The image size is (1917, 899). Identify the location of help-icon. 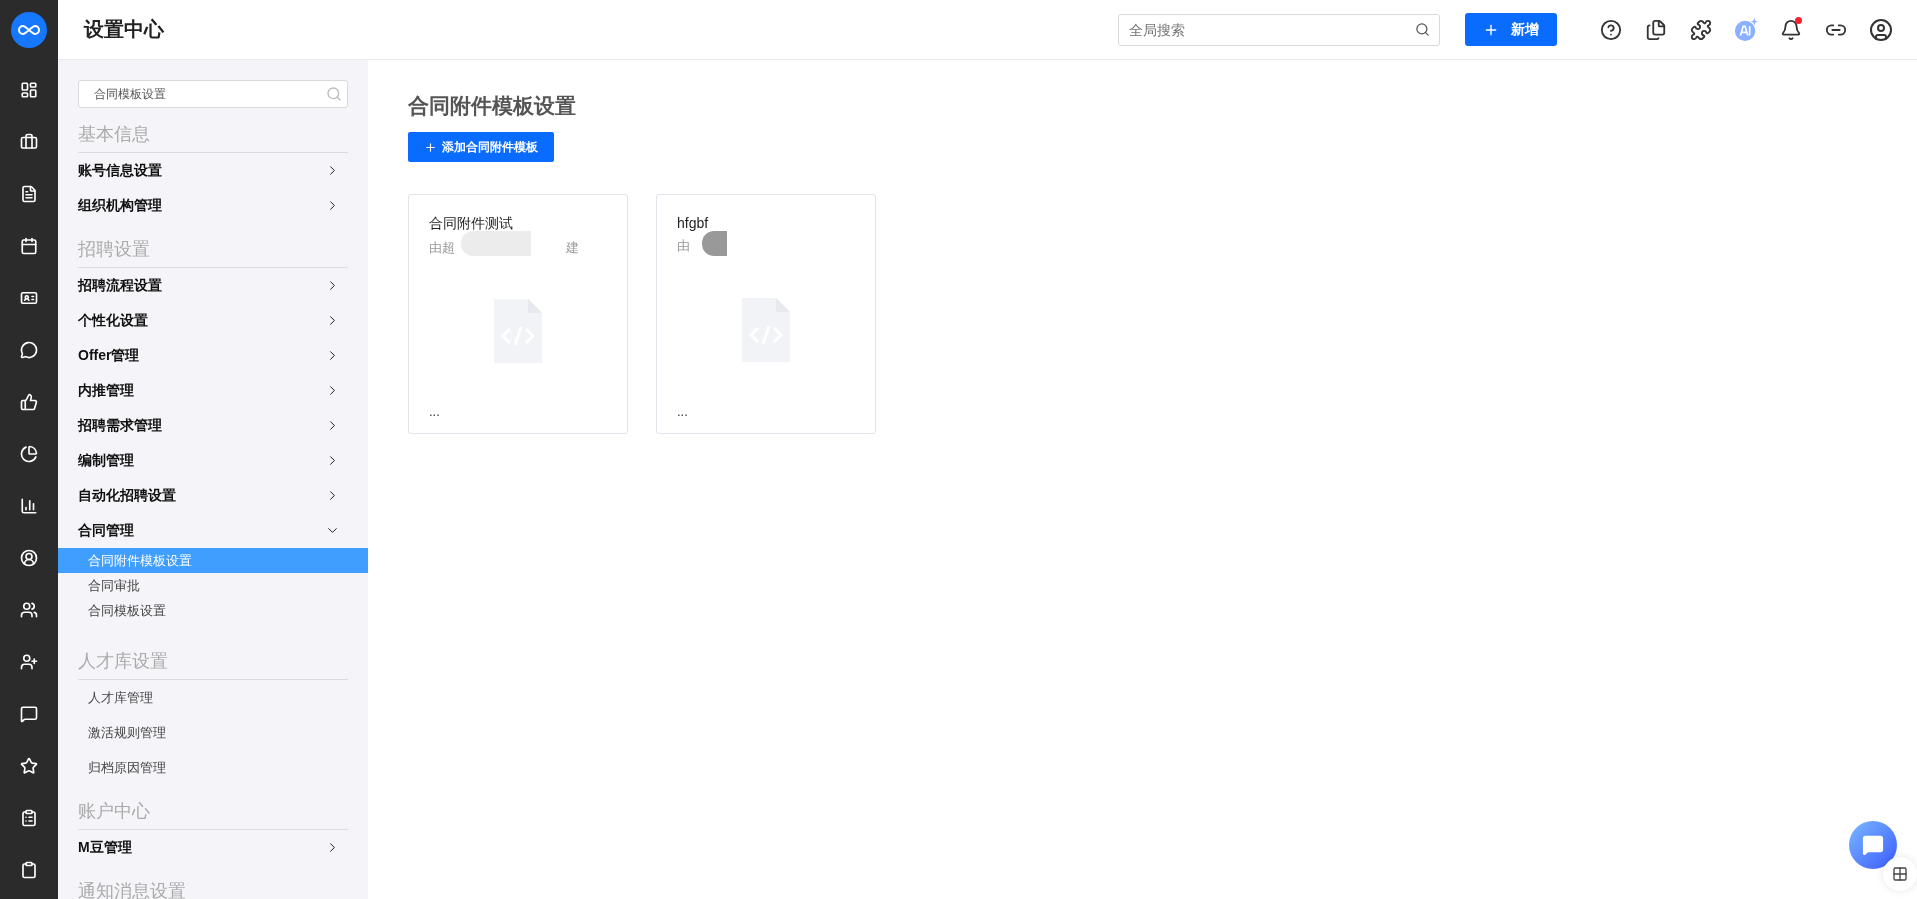
(1611, 29).